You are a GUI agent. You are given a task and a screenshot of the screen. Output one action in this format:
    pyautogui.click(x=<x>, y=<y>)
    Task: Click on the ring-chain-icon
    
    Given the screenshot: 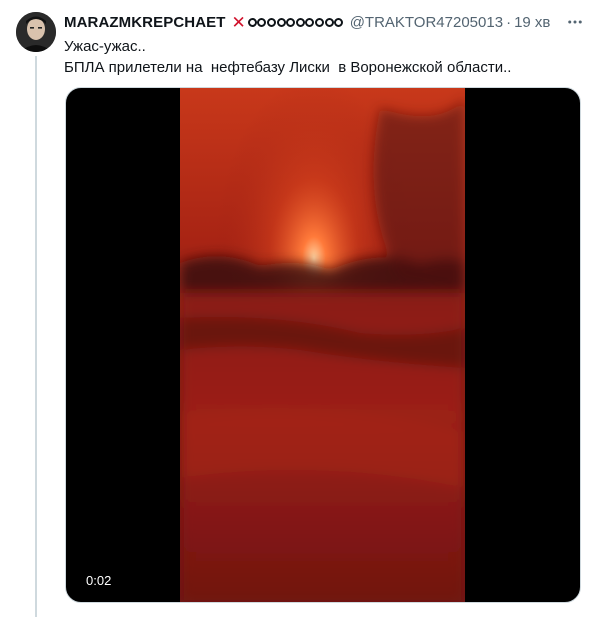 What is the action you would take?
    pyautogui.click(x=295, y=22)
    